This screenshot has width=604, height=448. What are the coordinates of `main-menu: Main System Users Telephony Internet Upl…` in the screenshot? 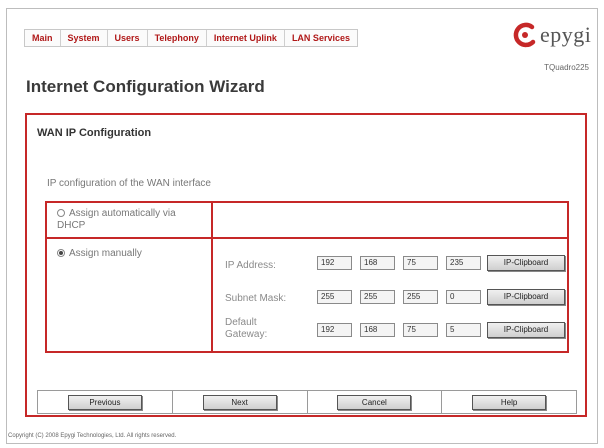 It's located at (191, 38).